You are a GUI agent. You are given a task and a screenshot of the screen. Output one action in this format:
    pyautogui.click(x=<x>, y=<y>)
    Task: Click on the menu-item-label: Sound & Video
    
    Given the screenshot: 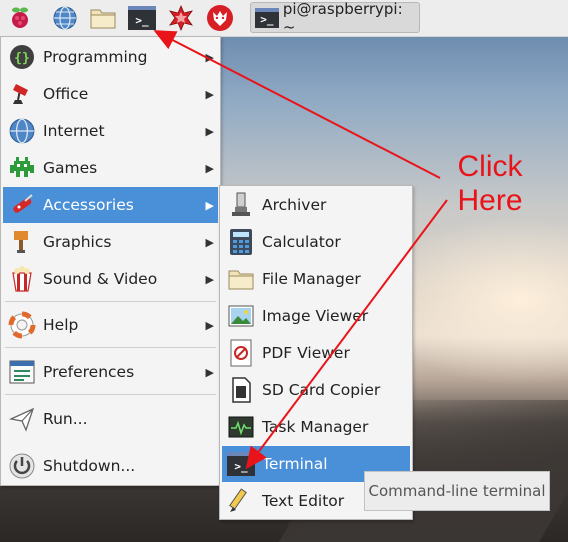 What is the action you would take?
    pyautogui.click(x=100, y=279)
    